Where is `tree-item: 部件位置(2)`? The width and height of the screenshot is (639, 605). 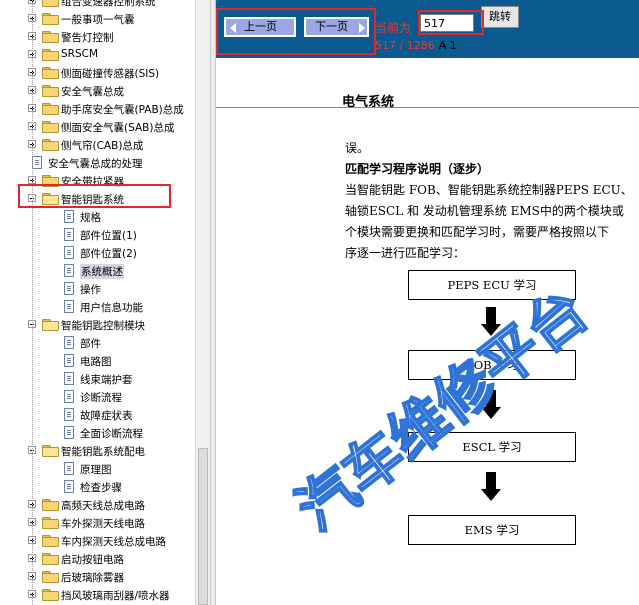
tree-item: 部件位置(2) is located at coordinates (97, 253).